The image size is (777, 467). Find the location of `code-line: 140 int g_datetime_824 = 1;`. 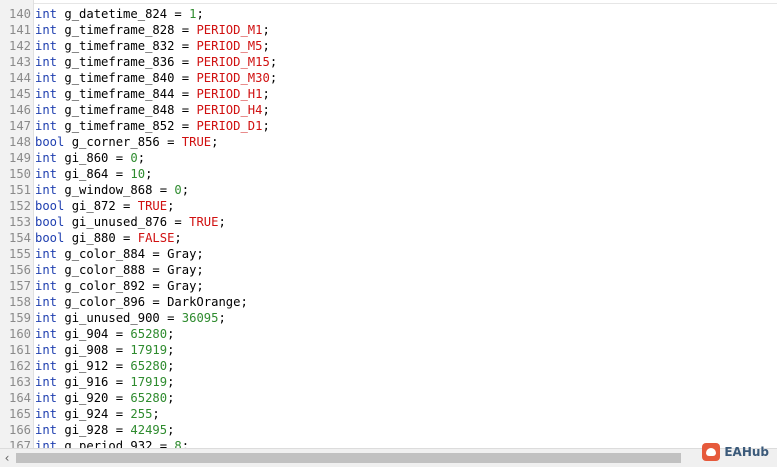

code-line: 140 int g_datetime_824 = 1; is located at coordinates (138, 14).